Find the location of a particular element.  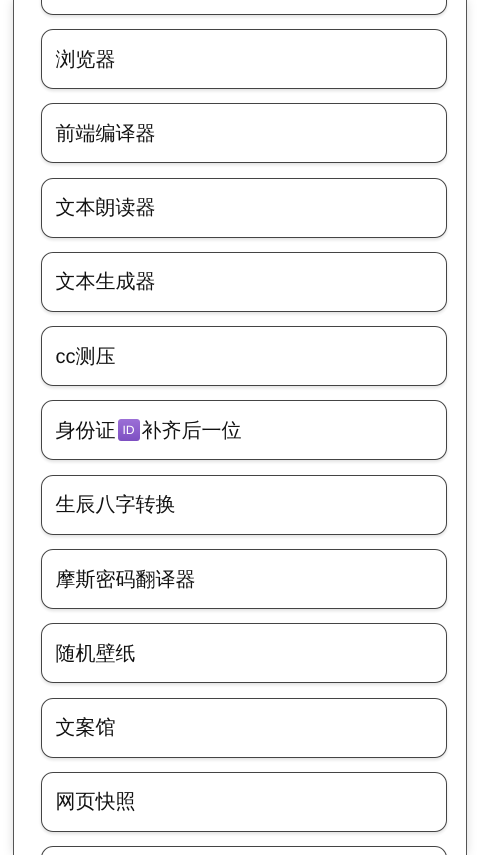

tool-card: 生辰八字转换 is located at coordinates (243, 504).